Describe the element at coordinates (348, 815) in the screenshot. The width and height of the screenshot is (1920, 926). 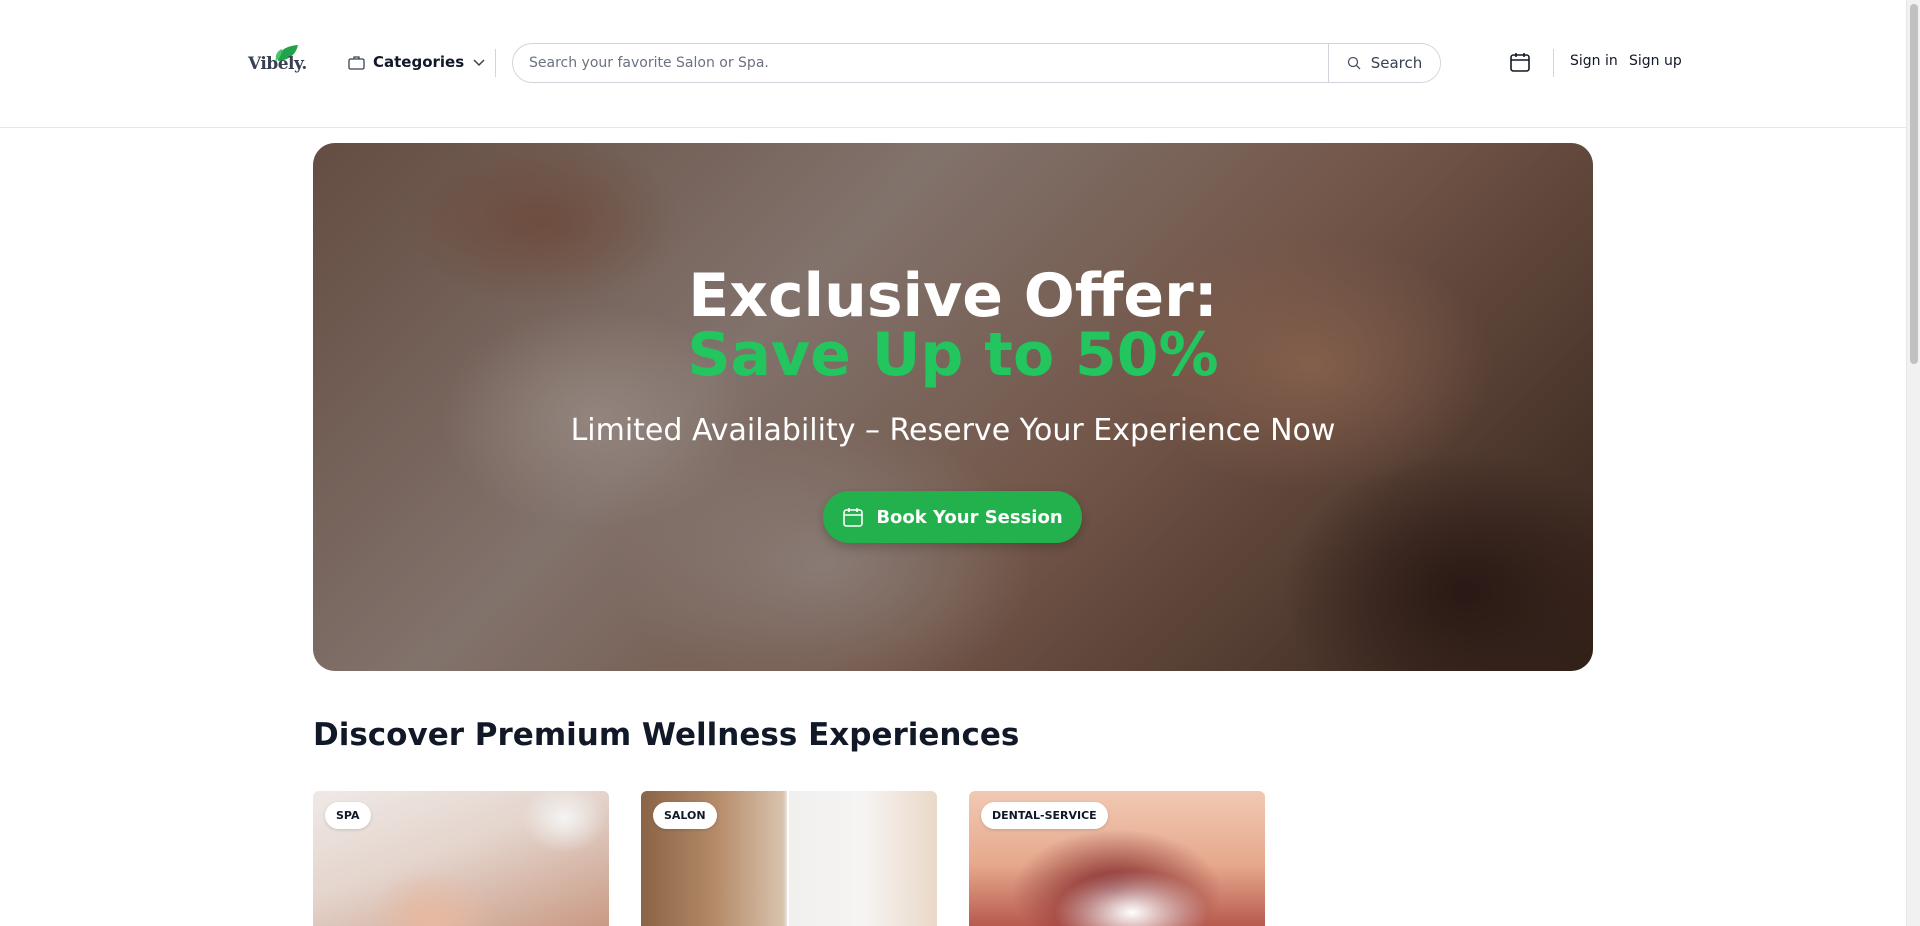
I see `category-badge: SPA` at that location.